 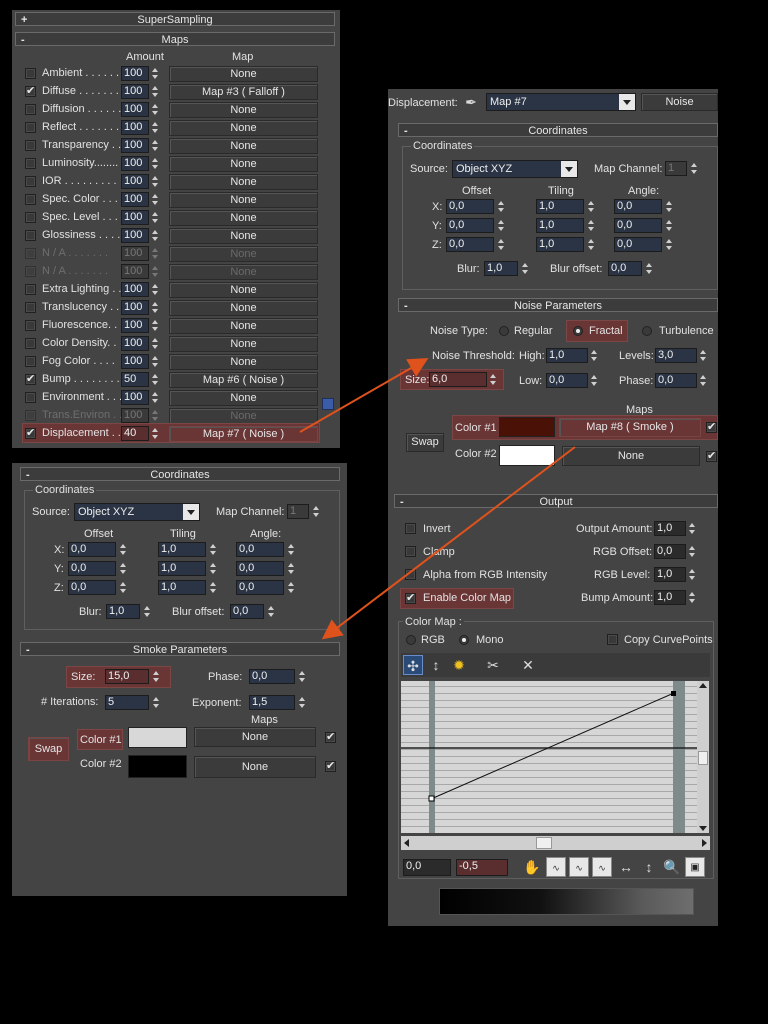 I want to click on arrow-color1-to-smoke, so click(x=448, y=543).